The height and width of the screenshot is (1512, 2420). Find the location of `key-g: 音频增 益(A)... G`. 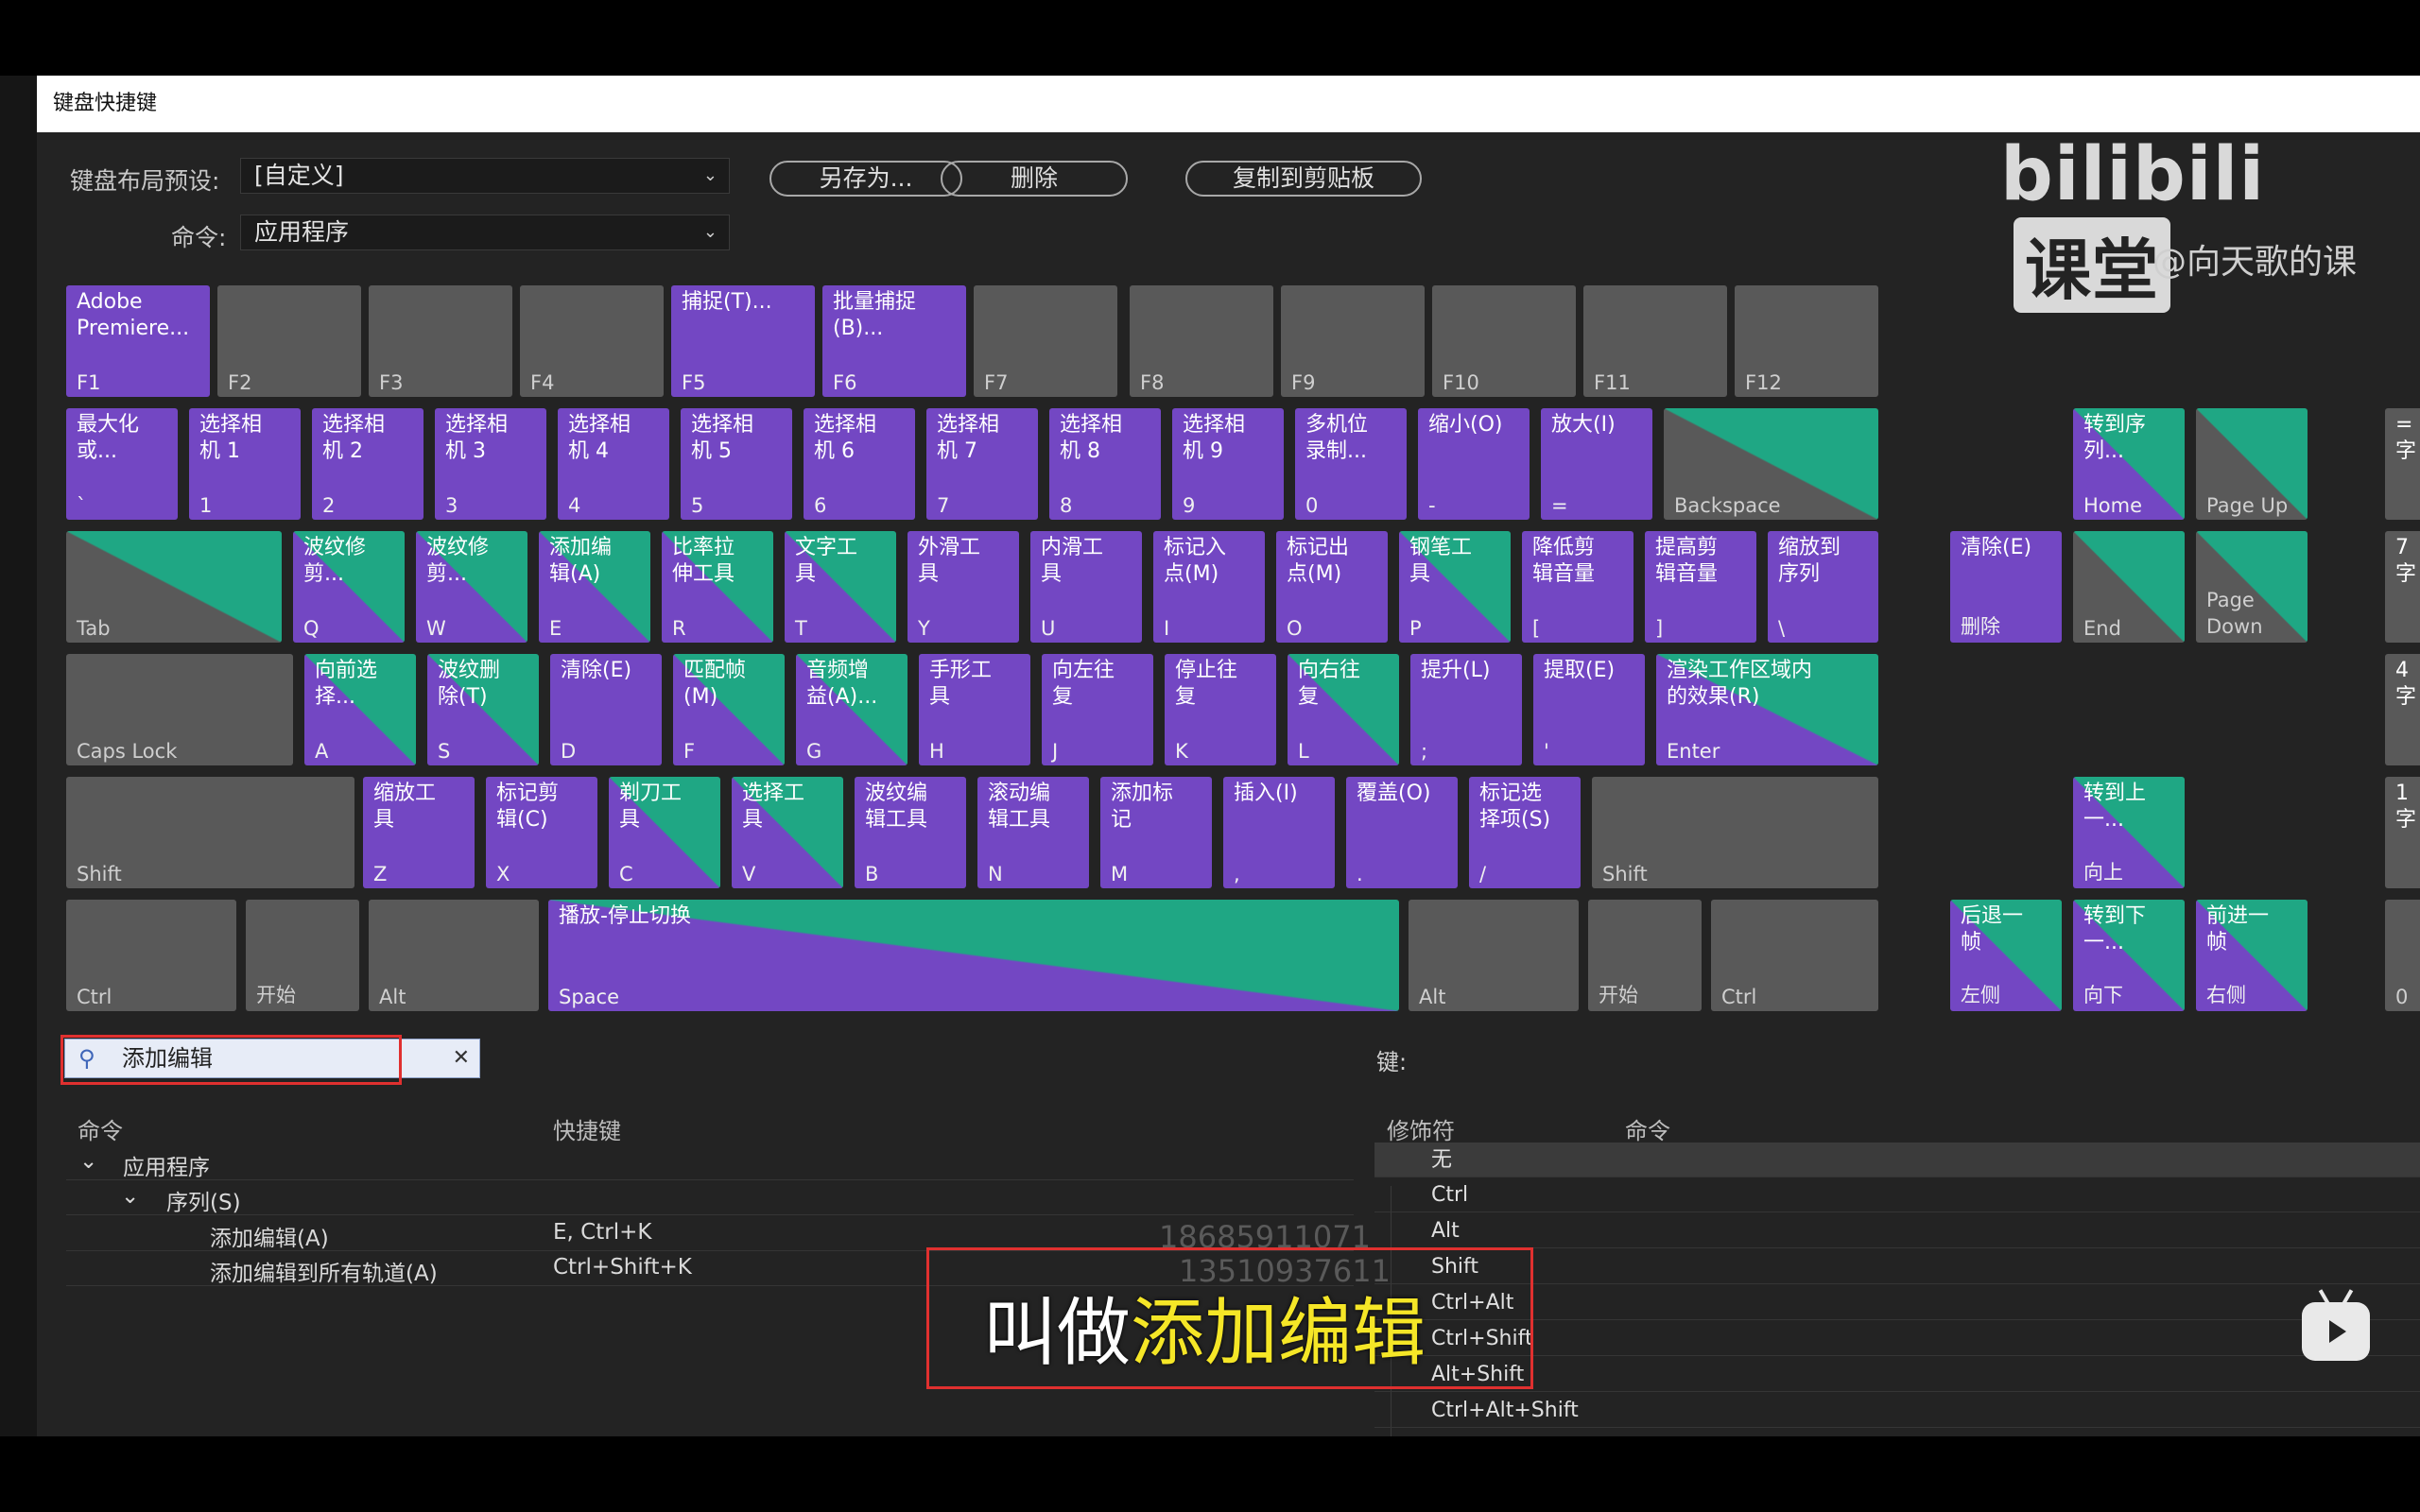

key-g: 音频增 益(A)... G is located at coordinates (852, 709).